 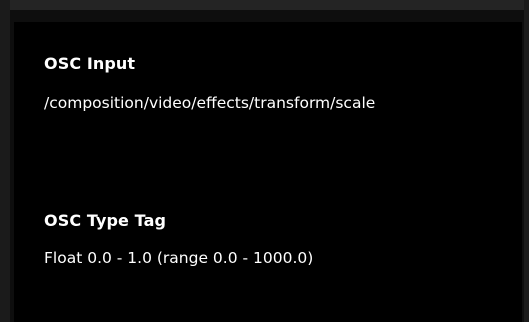 What do you see at coordinates (179, 258) in the screenshot?
I see `osc-type-tag-value: Float 0.0 - 1.0 (range 0.0 - 1000.0)` at bounding box center [179, 258].